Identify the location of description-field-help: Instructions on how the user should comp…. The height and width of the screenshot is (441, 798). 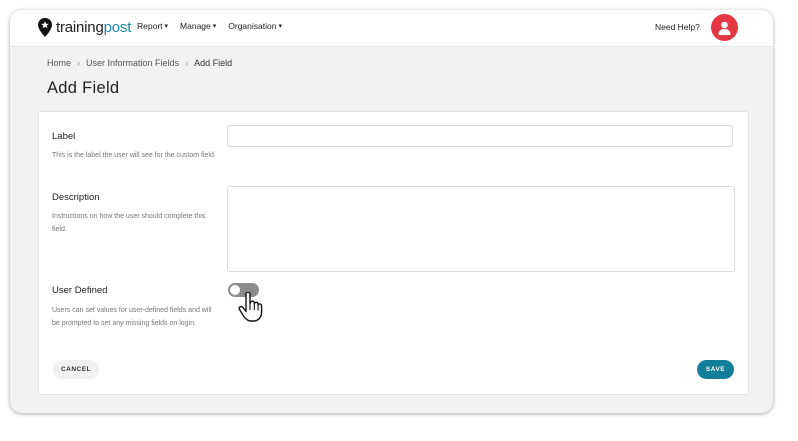
(129, 223).